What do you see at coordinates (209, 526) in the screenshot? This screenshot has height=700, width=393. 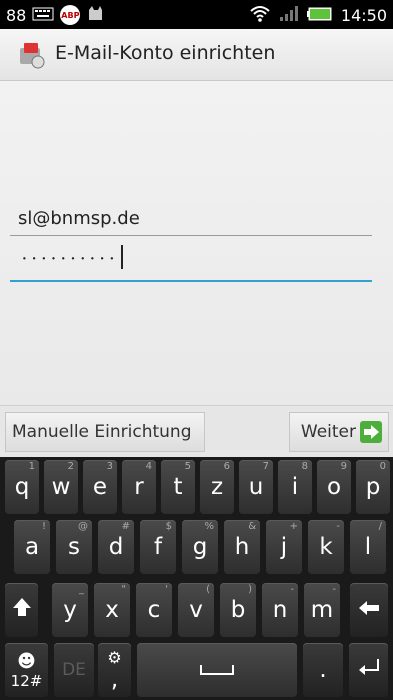 I see `key-hint: %` at bounding box center [209, 526].